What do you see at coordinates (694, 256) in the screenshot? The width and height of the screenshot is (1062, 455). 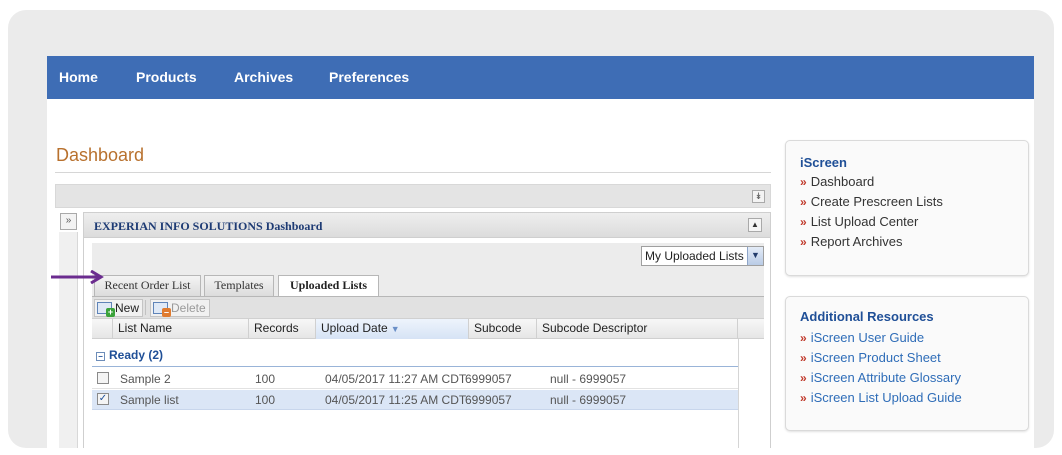 I see `list-view-select-value: My Uploaded Lists` at bounding box center [694, 256].